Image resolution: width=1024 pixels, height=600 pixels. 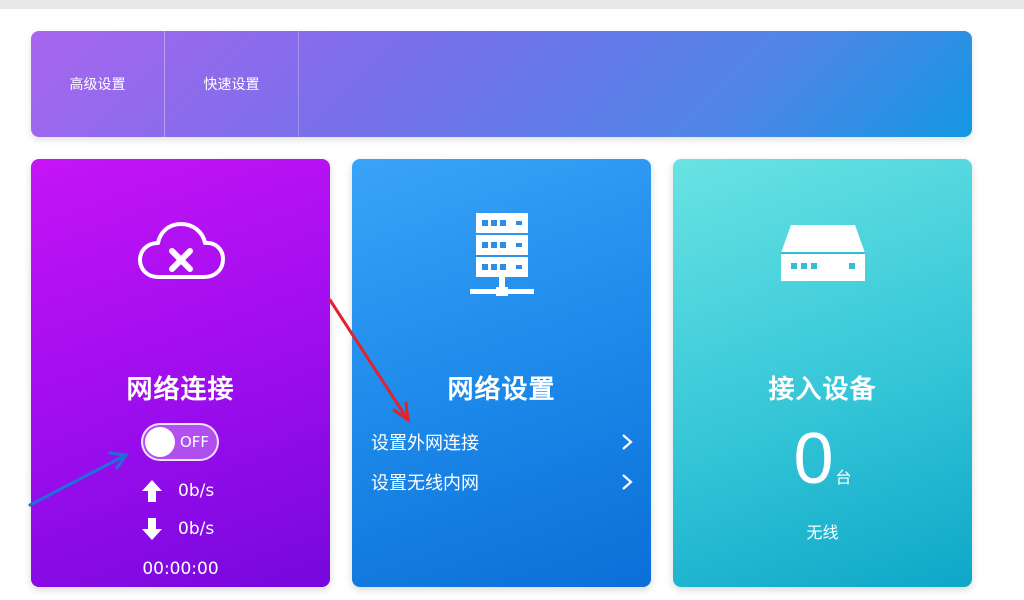 I want to click on upload-rate: 0b/s, so click(x=177, y=491).